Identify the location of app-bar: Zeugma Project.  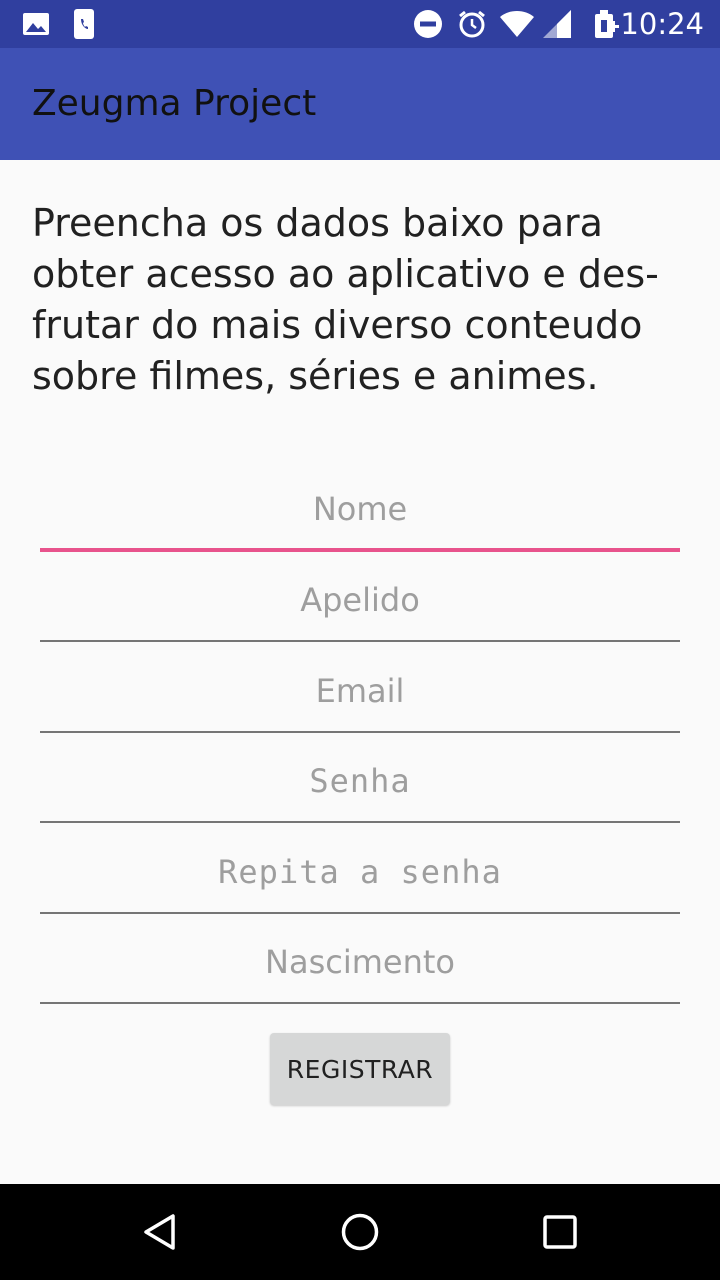
(360, 104).